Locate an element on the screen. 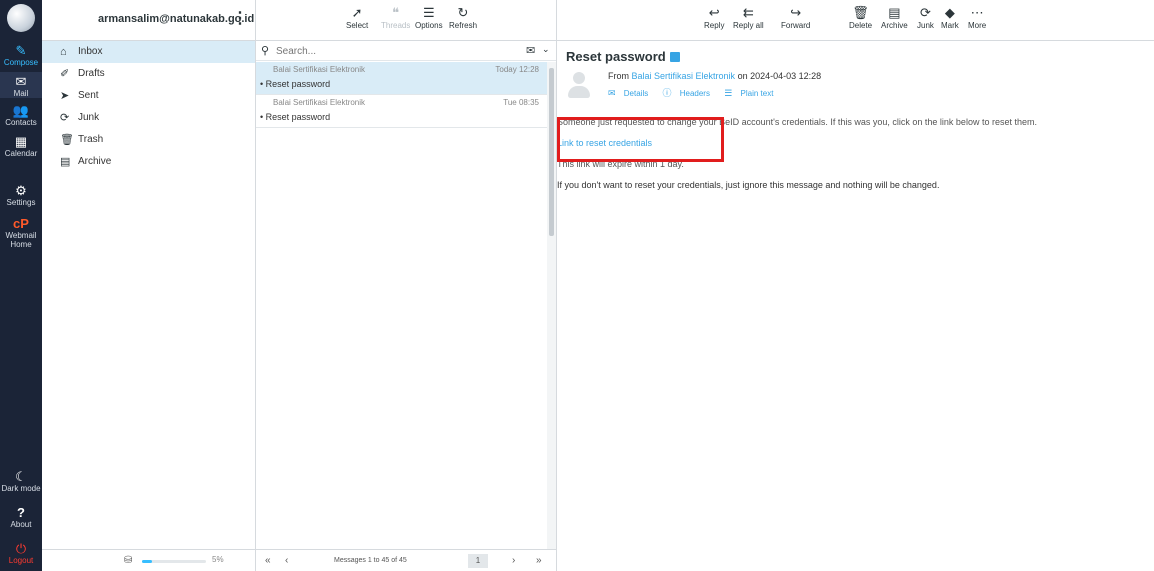 The height and width of the screenshot is (571, 1154). archive-button: ▤ Archive is located at coordinates (894, 17).